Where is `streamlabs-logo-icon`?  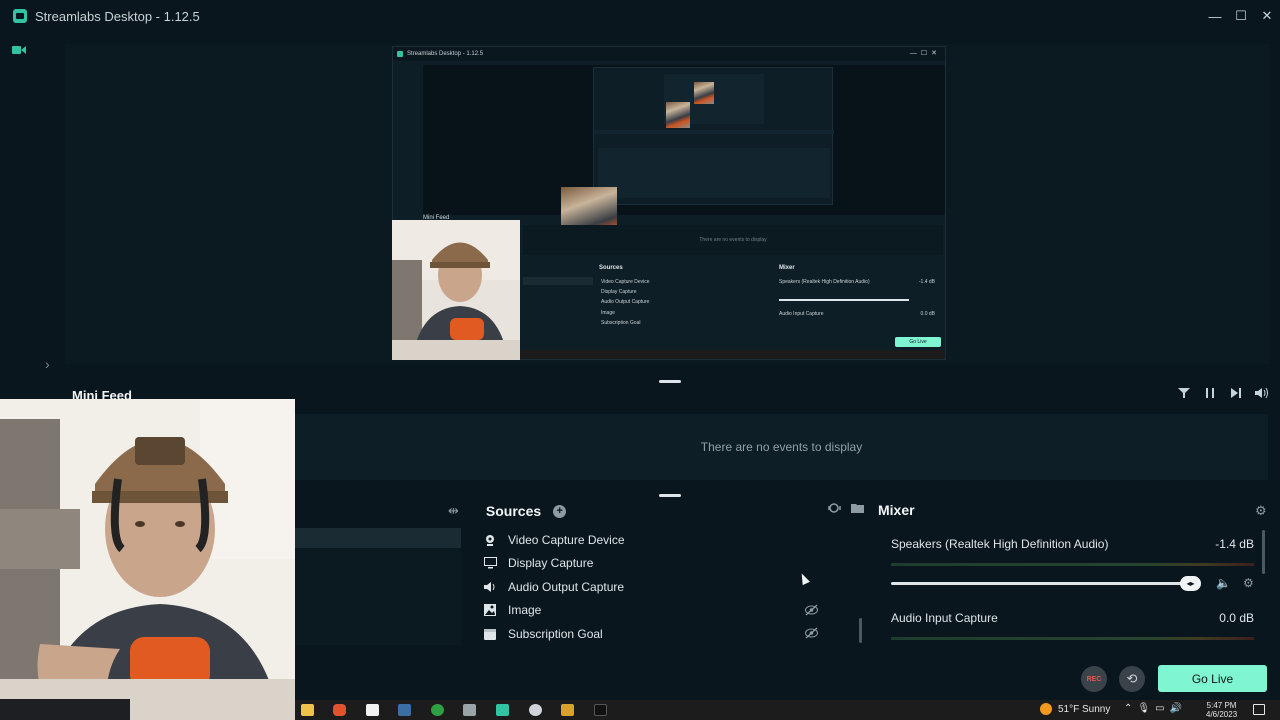 streamlabs-logo-icon is located at coordinates (20, 16).